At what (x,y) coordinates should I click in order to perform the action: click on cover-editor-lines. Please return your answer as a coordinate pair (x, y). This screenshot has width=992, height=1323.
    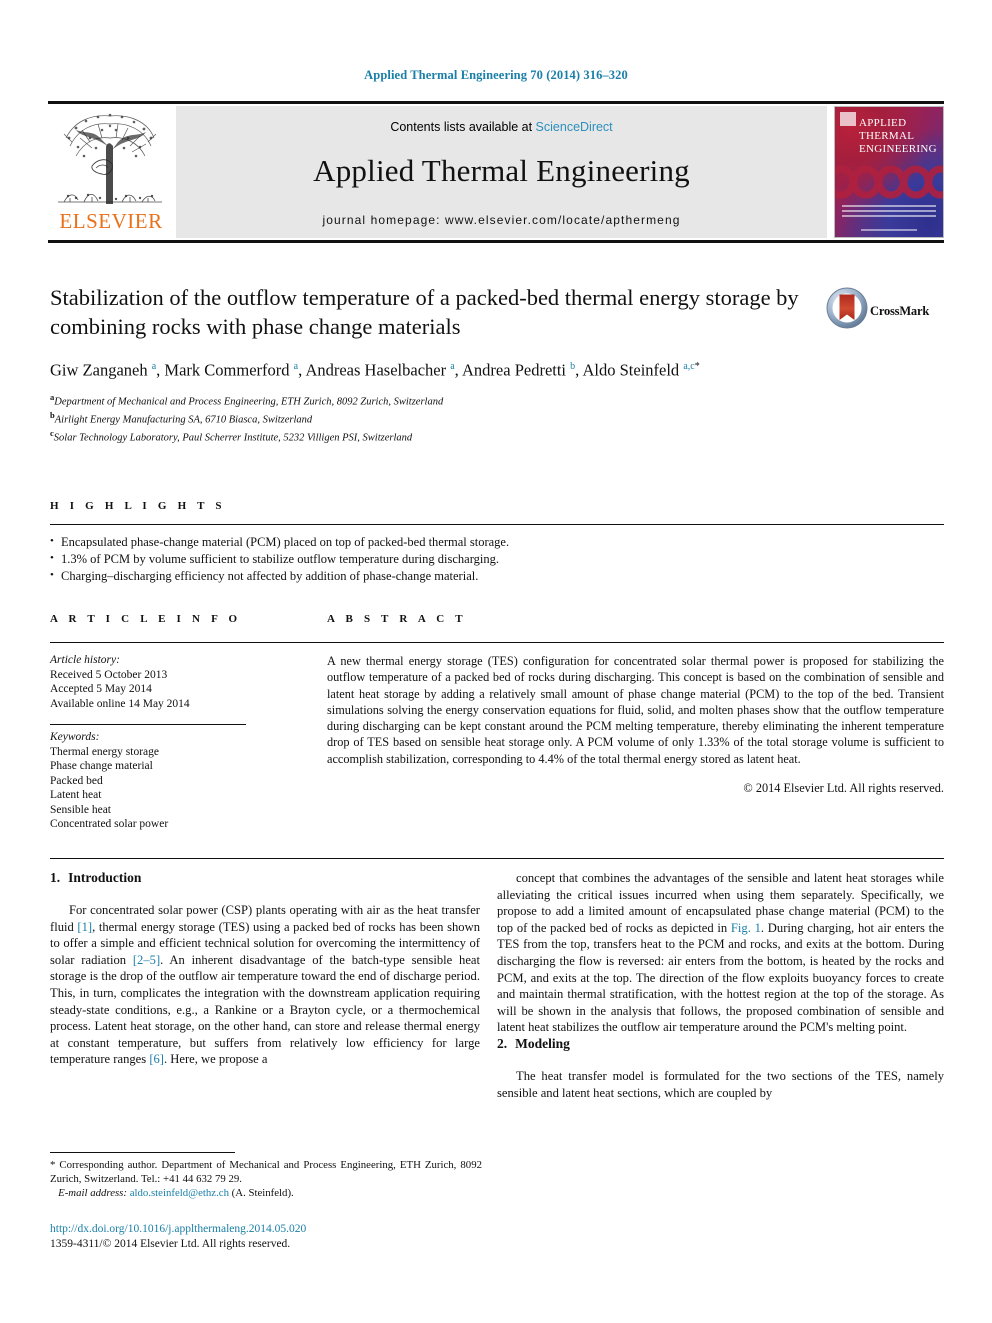
    Looking at the image, I should click on (889, 214).